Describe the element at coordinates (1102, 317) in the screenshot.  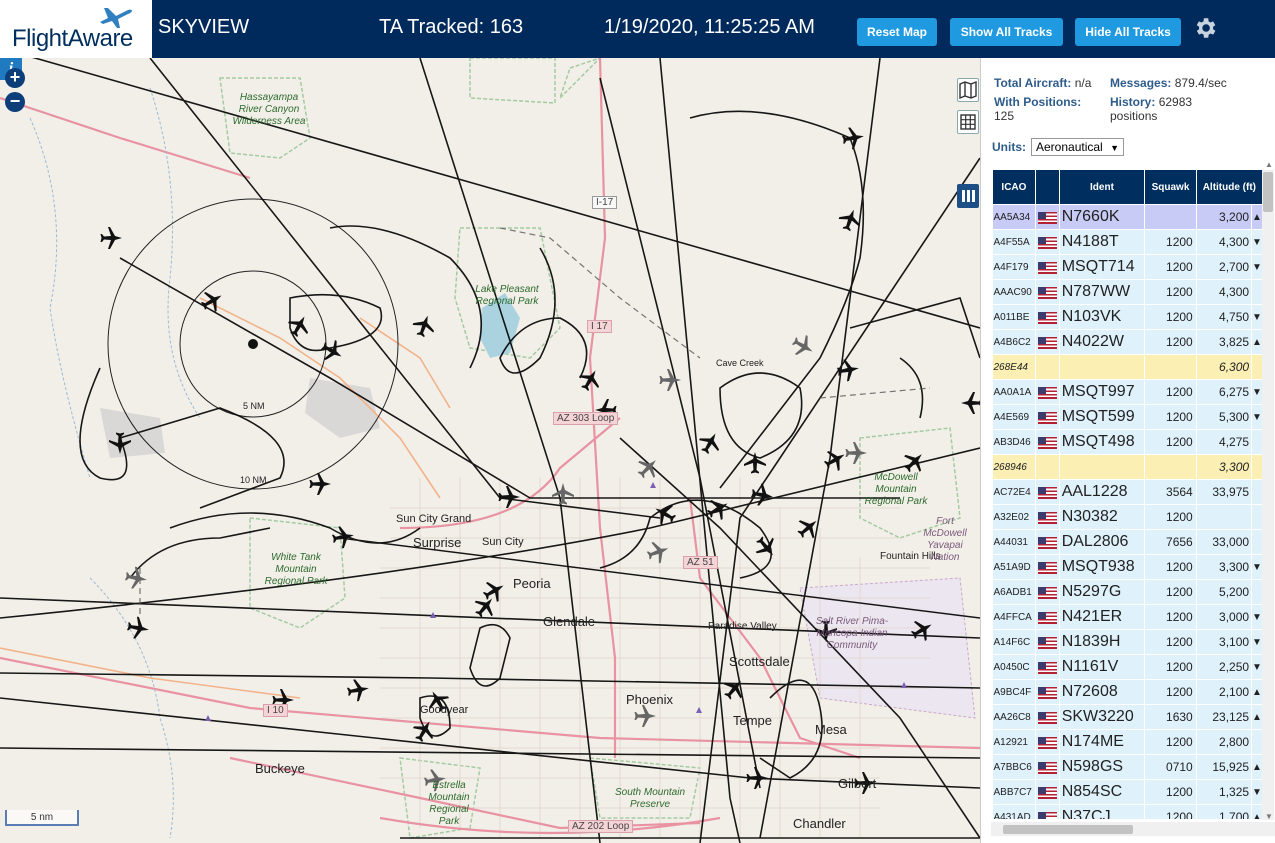
I see `cell-ident: N103VK` at that location.